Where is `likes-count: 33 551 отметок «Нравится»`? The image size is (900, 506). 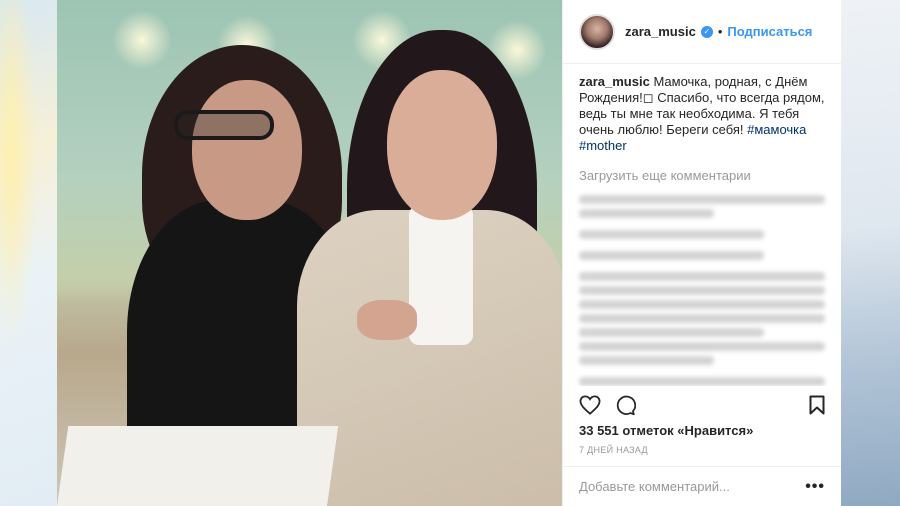 likes-count: 33 551 отметок «Нравится» is located at coordinates (666, 430).